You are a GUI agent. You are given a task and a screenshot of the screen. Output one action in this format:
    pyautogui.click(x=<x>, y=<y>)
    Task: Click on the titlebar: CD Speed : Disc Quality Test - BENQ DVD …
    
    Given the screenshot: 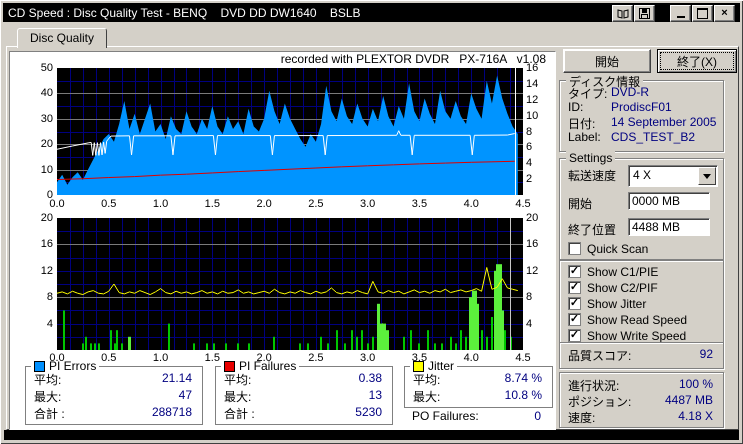 What is the action you would take?
    pyautogui.click(x=371, y=12)
    